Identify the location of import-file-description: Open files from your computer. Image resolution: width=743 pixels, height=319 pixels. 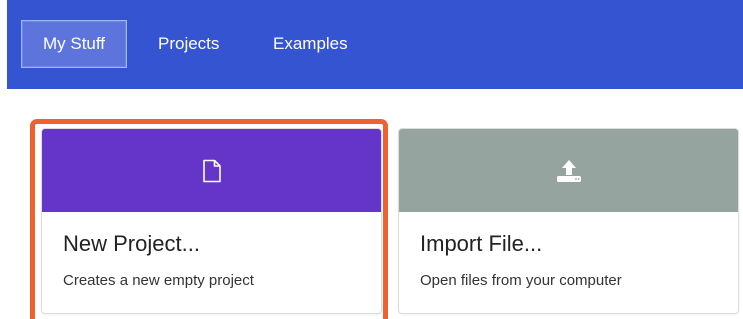
(521, 280).